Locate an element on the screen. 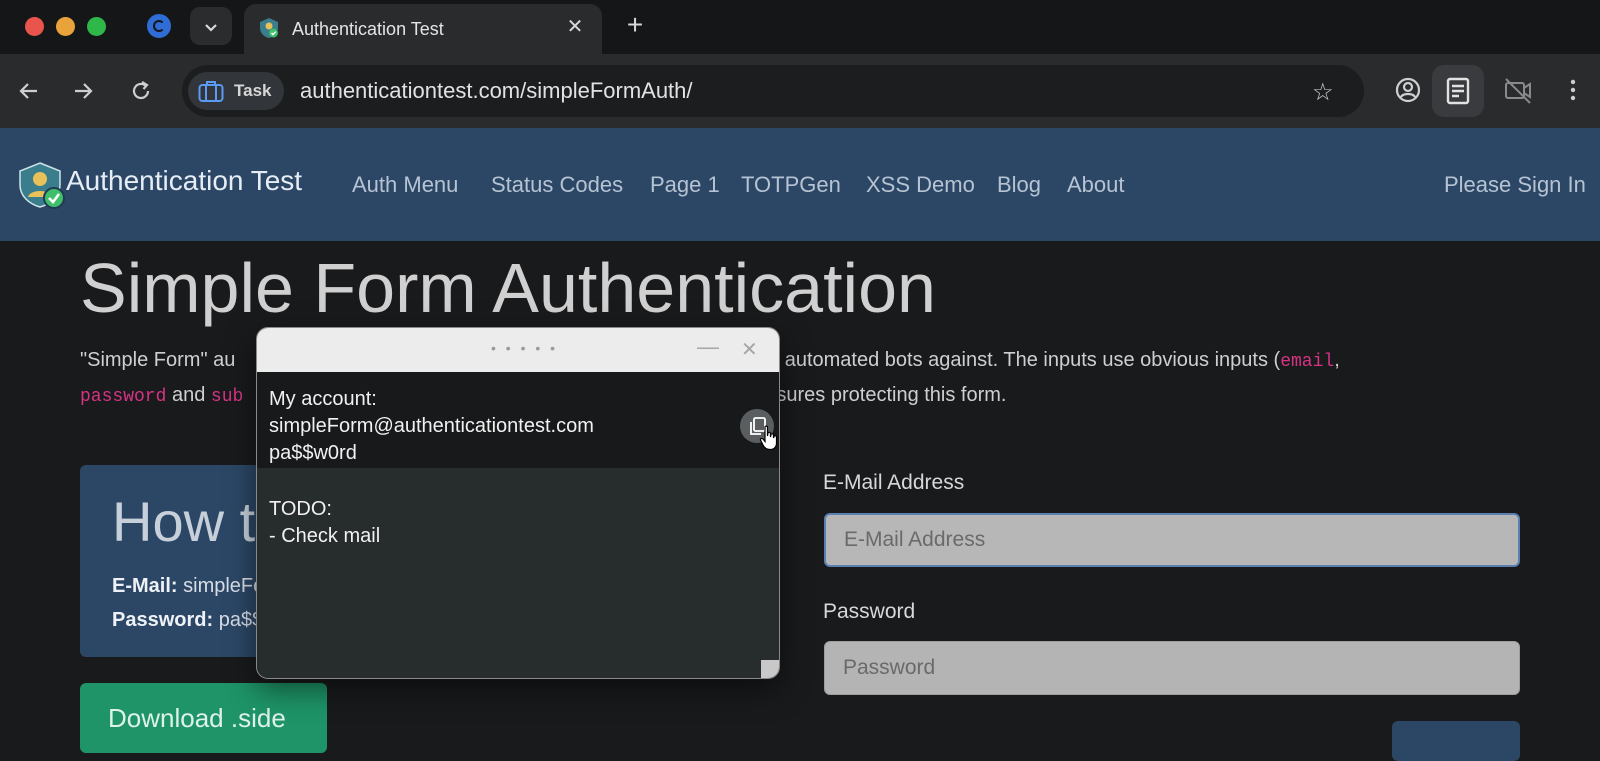 The height and width of the screenshot is (761, 1600). close-icon: ✕ is located at coordinates (749, 349).